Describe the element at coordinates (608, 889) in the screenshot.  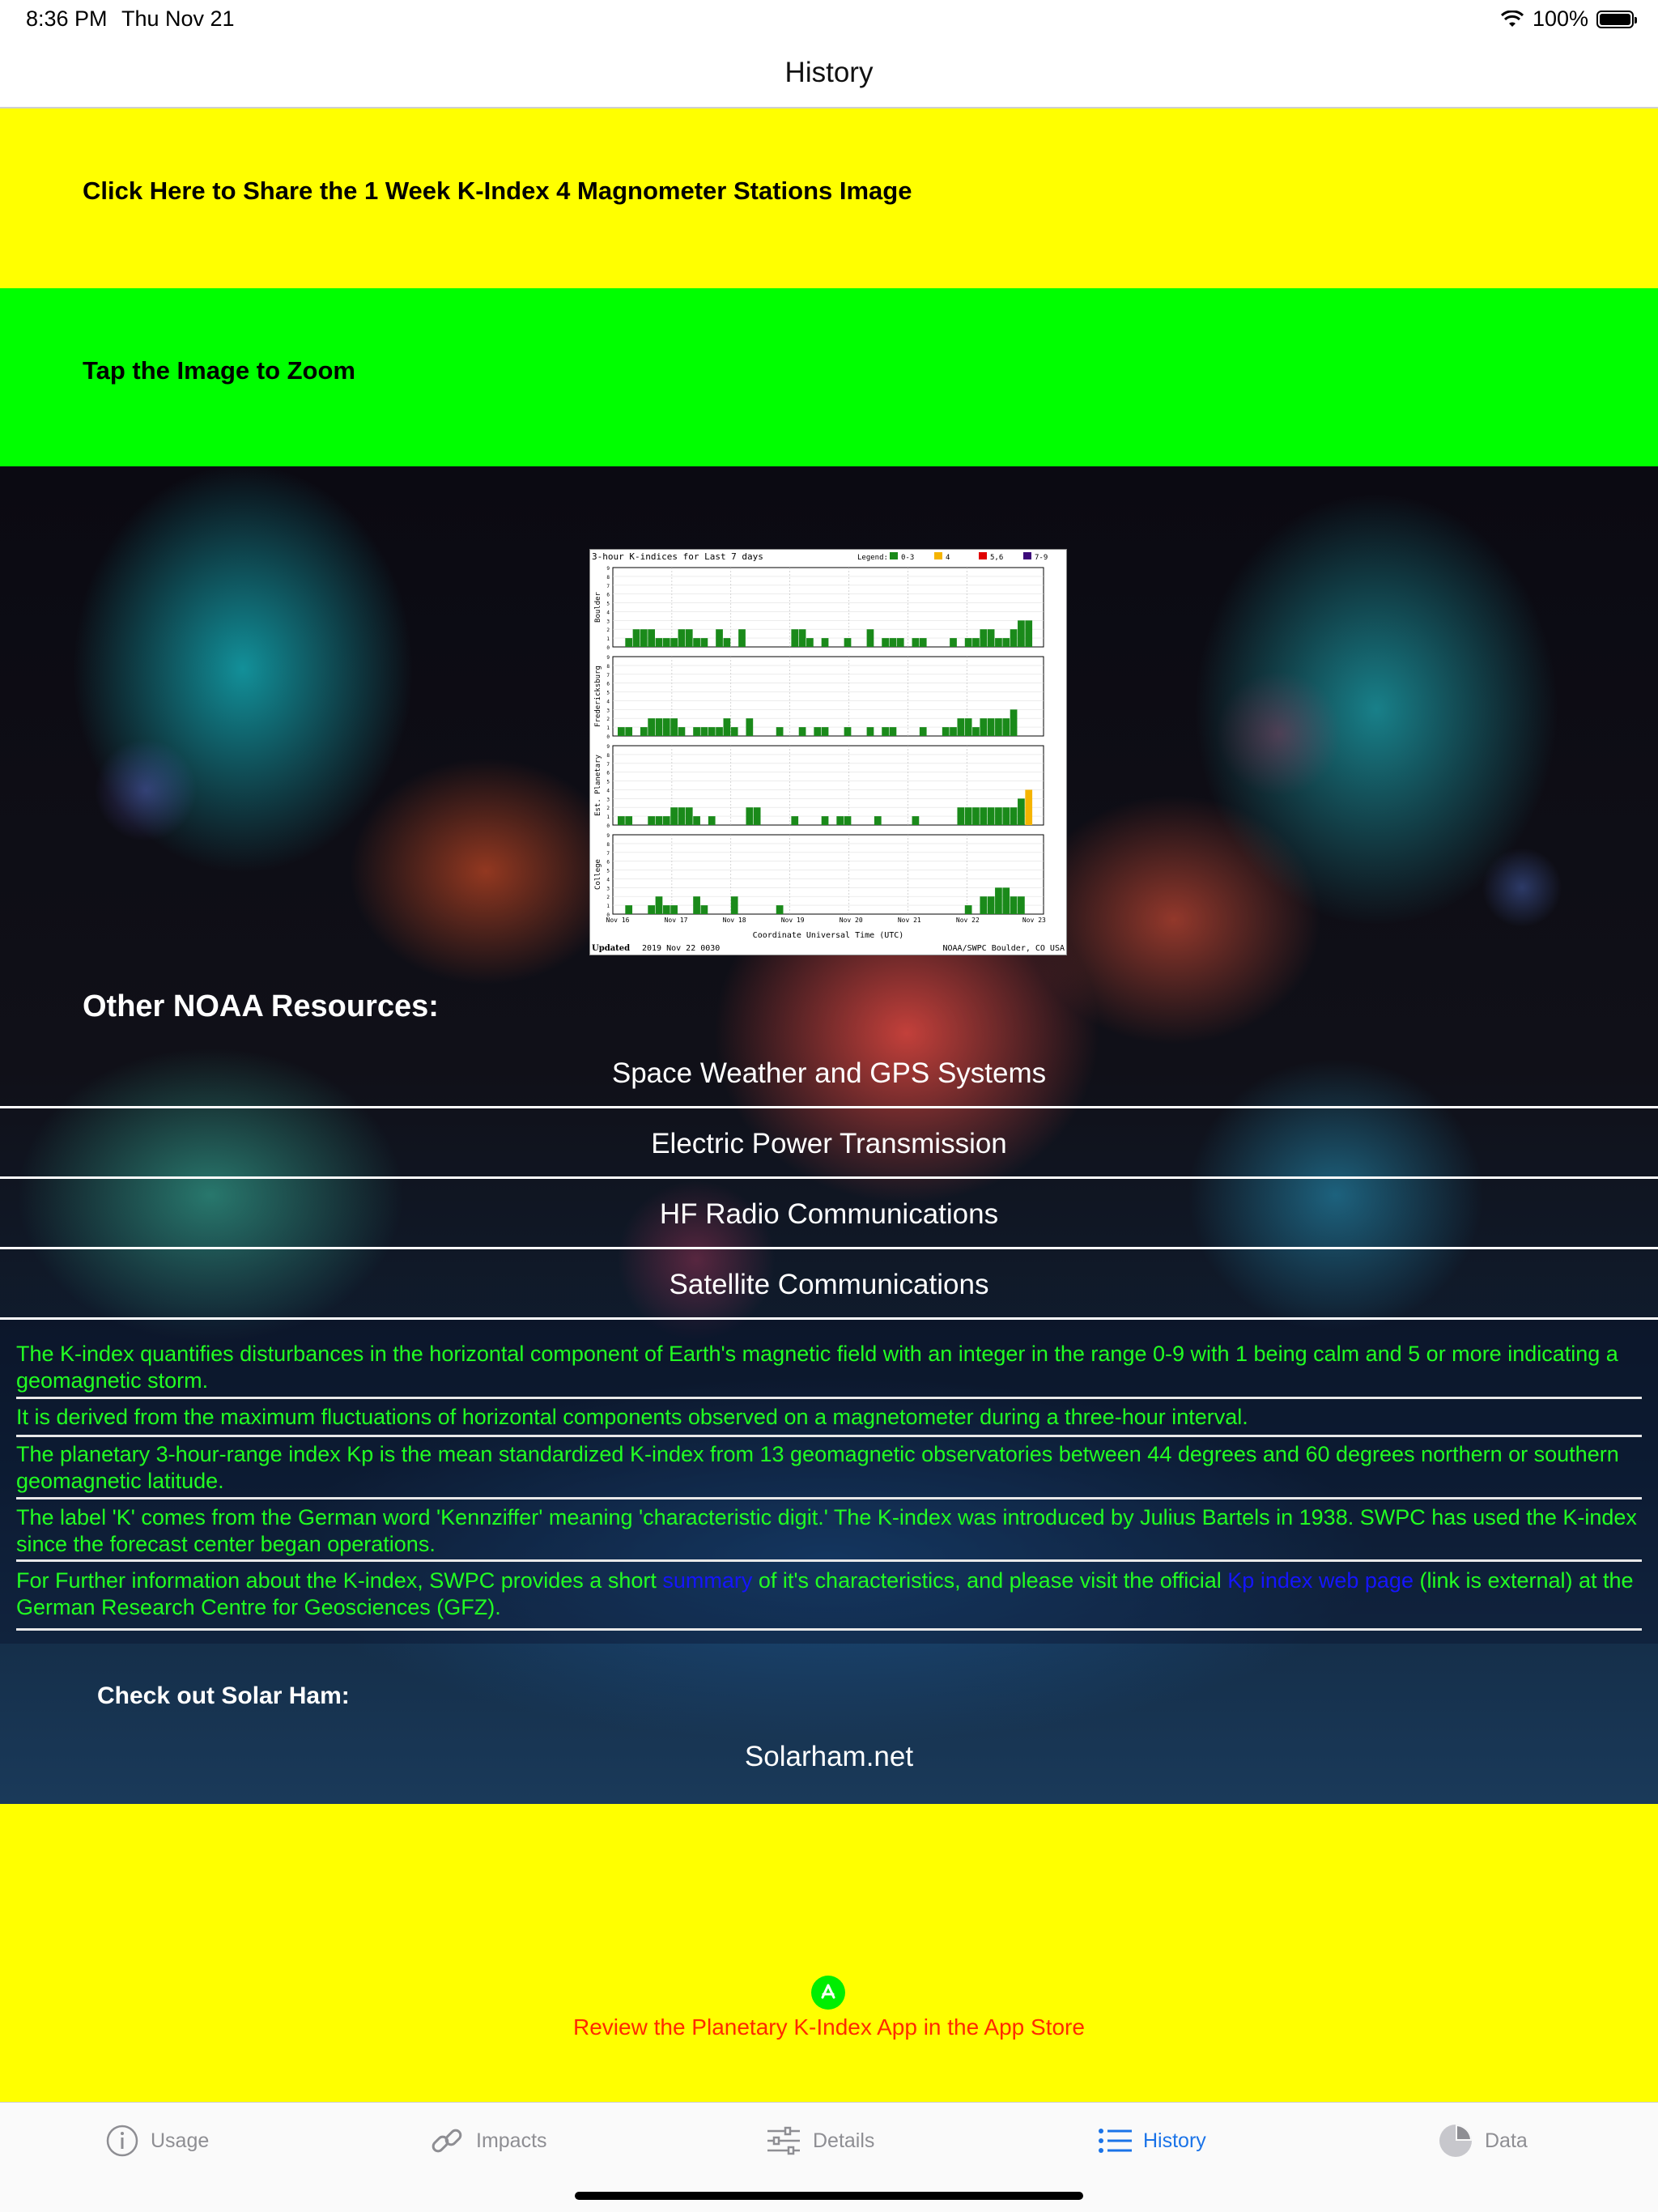
I see `y-tick-label: 3` at that location.